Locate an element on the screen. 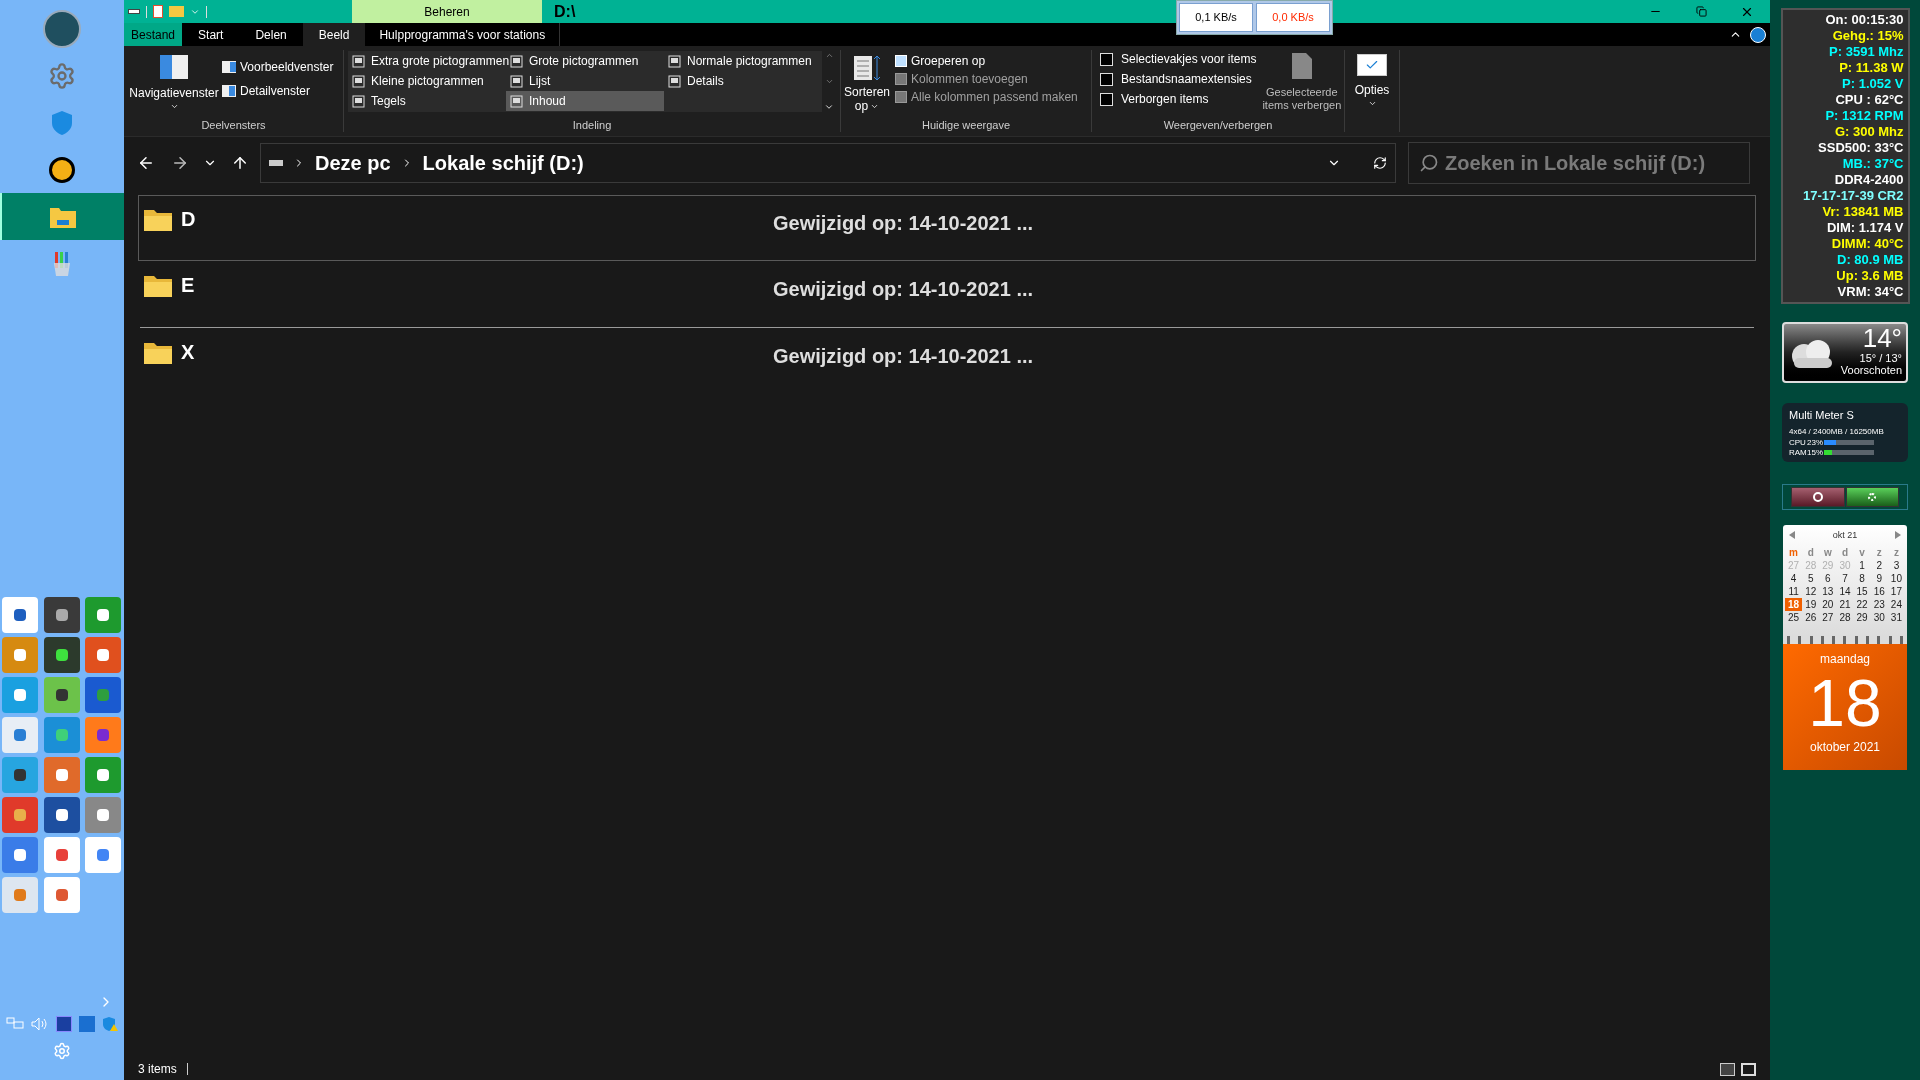 Image resolution: width=1920 pixels, height=1080 pixels. pane-button: Detailvenster is located at coordinates (278, 91).